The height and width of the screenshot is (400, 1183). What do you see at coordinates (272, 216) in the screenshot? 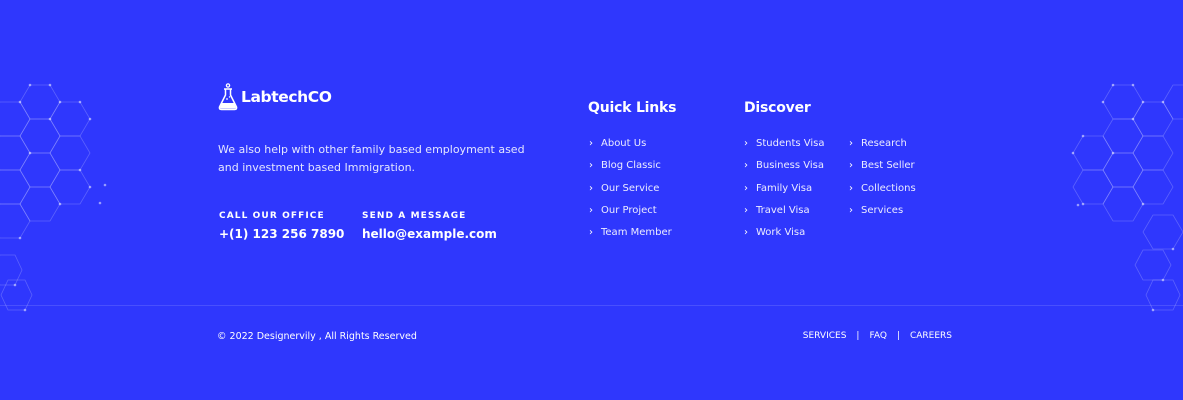
I see `office-label: CALL OUR OFFICE` at bounding box center [272, 216].